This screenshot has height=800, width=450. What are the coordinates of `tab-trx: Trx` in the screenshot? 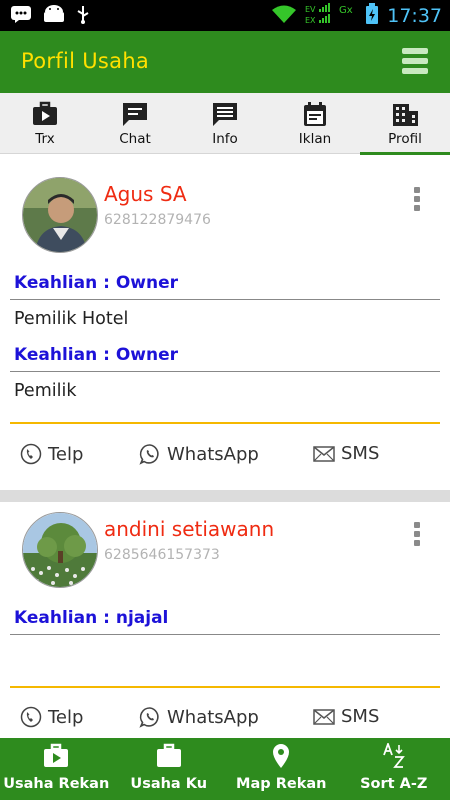 It's located at (45, 123).